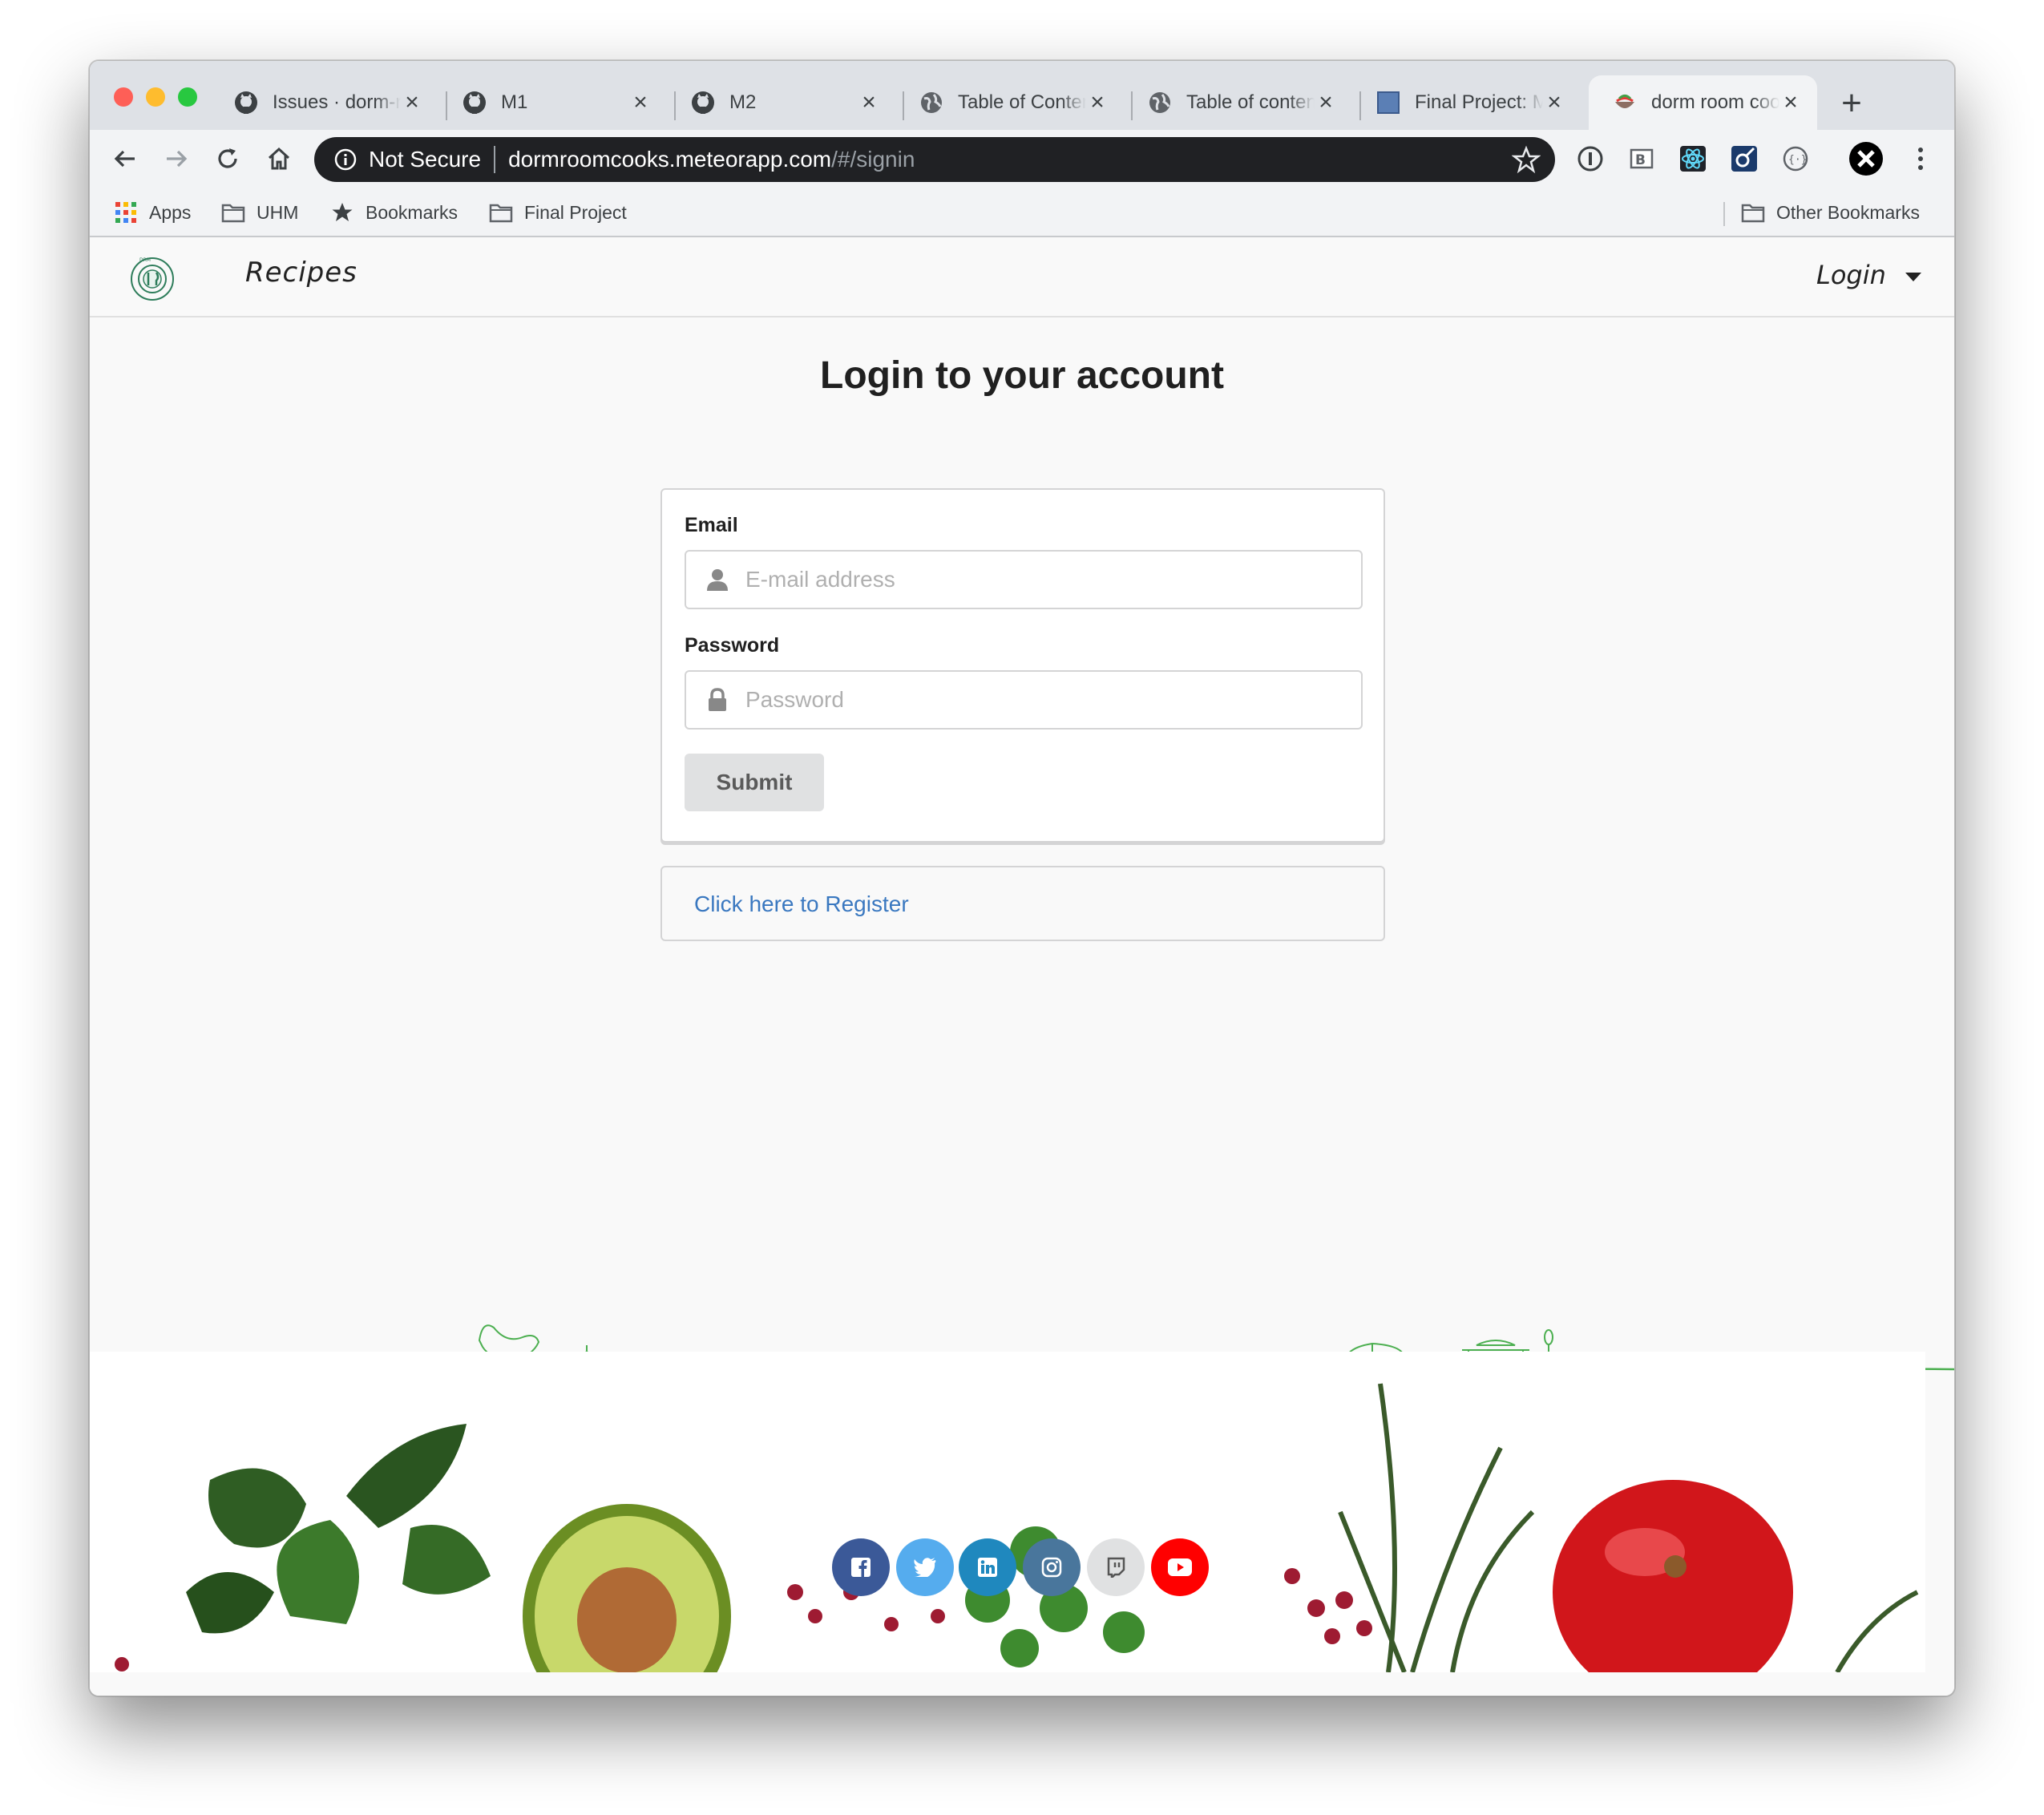  What do you see at coordinates (1851, 275) in the screenshot?
I see `nav-login-dropdown: Login` at bounding box center [1851, 275].